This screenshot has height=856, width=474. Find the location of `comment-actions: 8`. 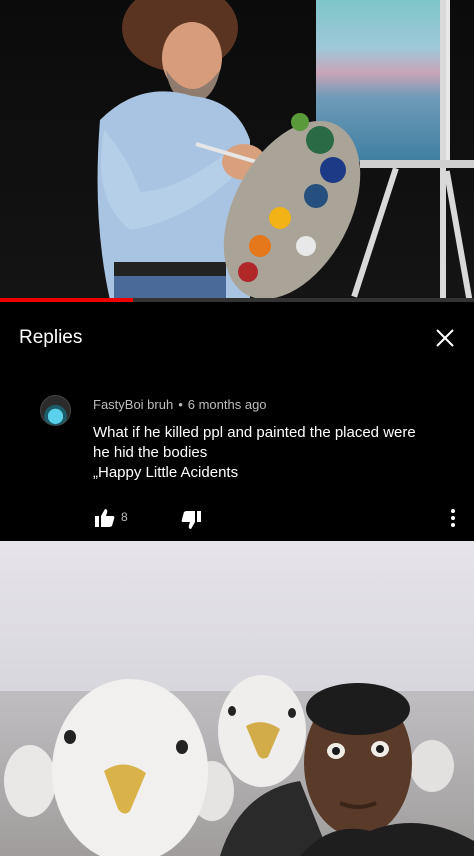

comment-actions: 8 is located at coordinates (278, 518).